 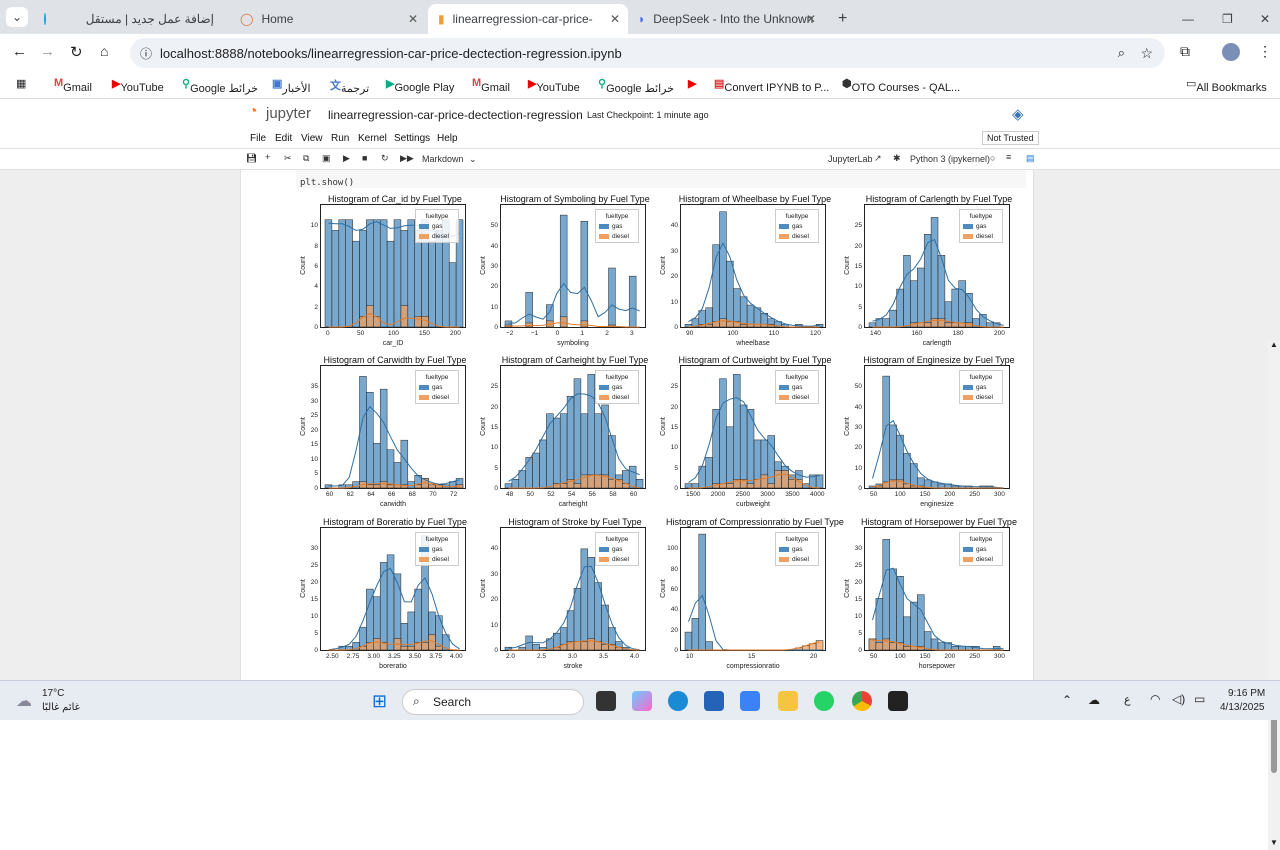 I want to click on add-cell-icon: +, so click(x=267, y=157).